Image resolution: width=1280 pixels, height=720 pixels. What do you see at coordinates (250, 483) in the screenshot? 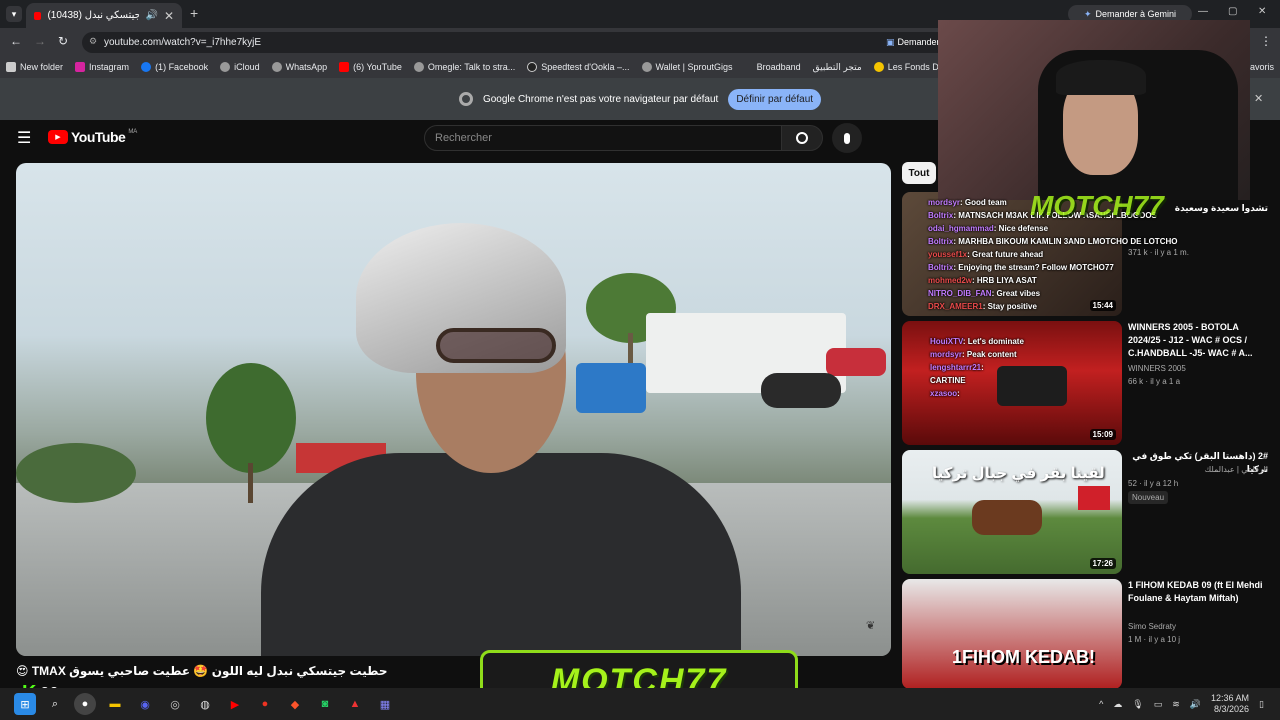
I see `tree-trunk` at bounding box center [250, 483].